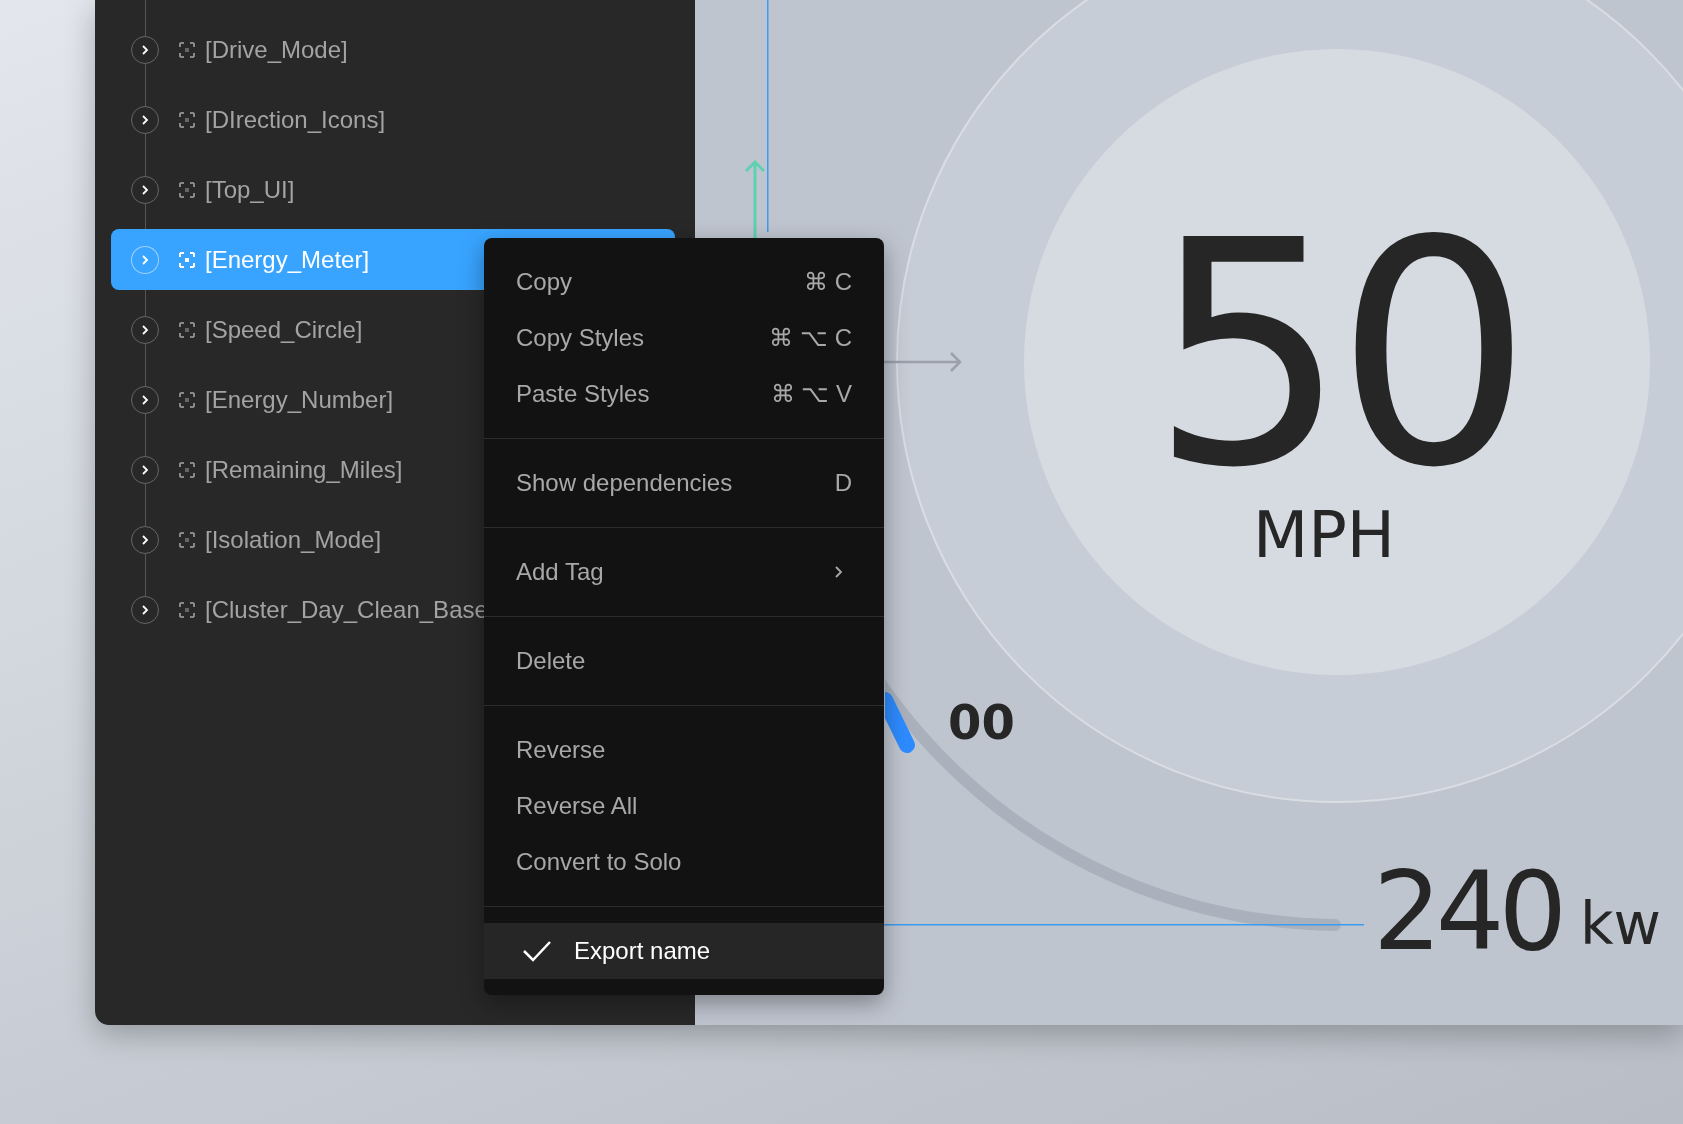 The width and height of the screenshot is (1683, 1124). I want to click on power-value: 240, so click(1467, 912).